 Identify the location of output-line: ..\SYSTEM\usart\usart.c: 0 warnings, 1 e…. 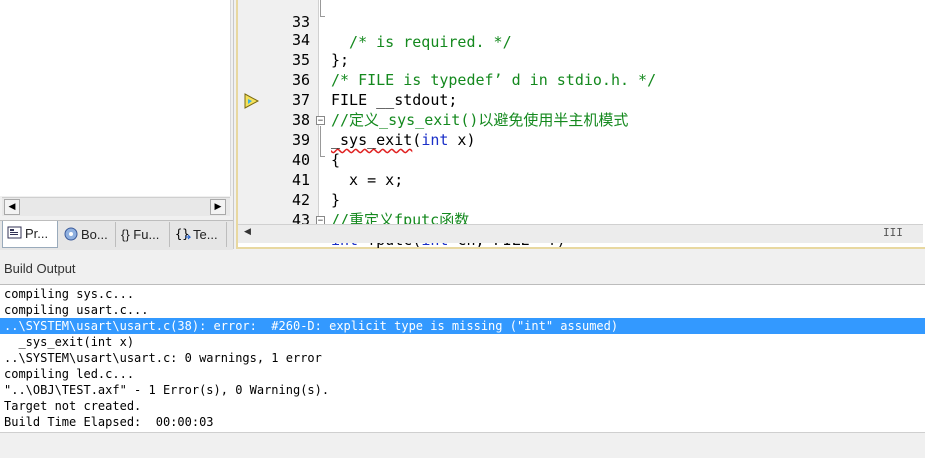
(462, 358).